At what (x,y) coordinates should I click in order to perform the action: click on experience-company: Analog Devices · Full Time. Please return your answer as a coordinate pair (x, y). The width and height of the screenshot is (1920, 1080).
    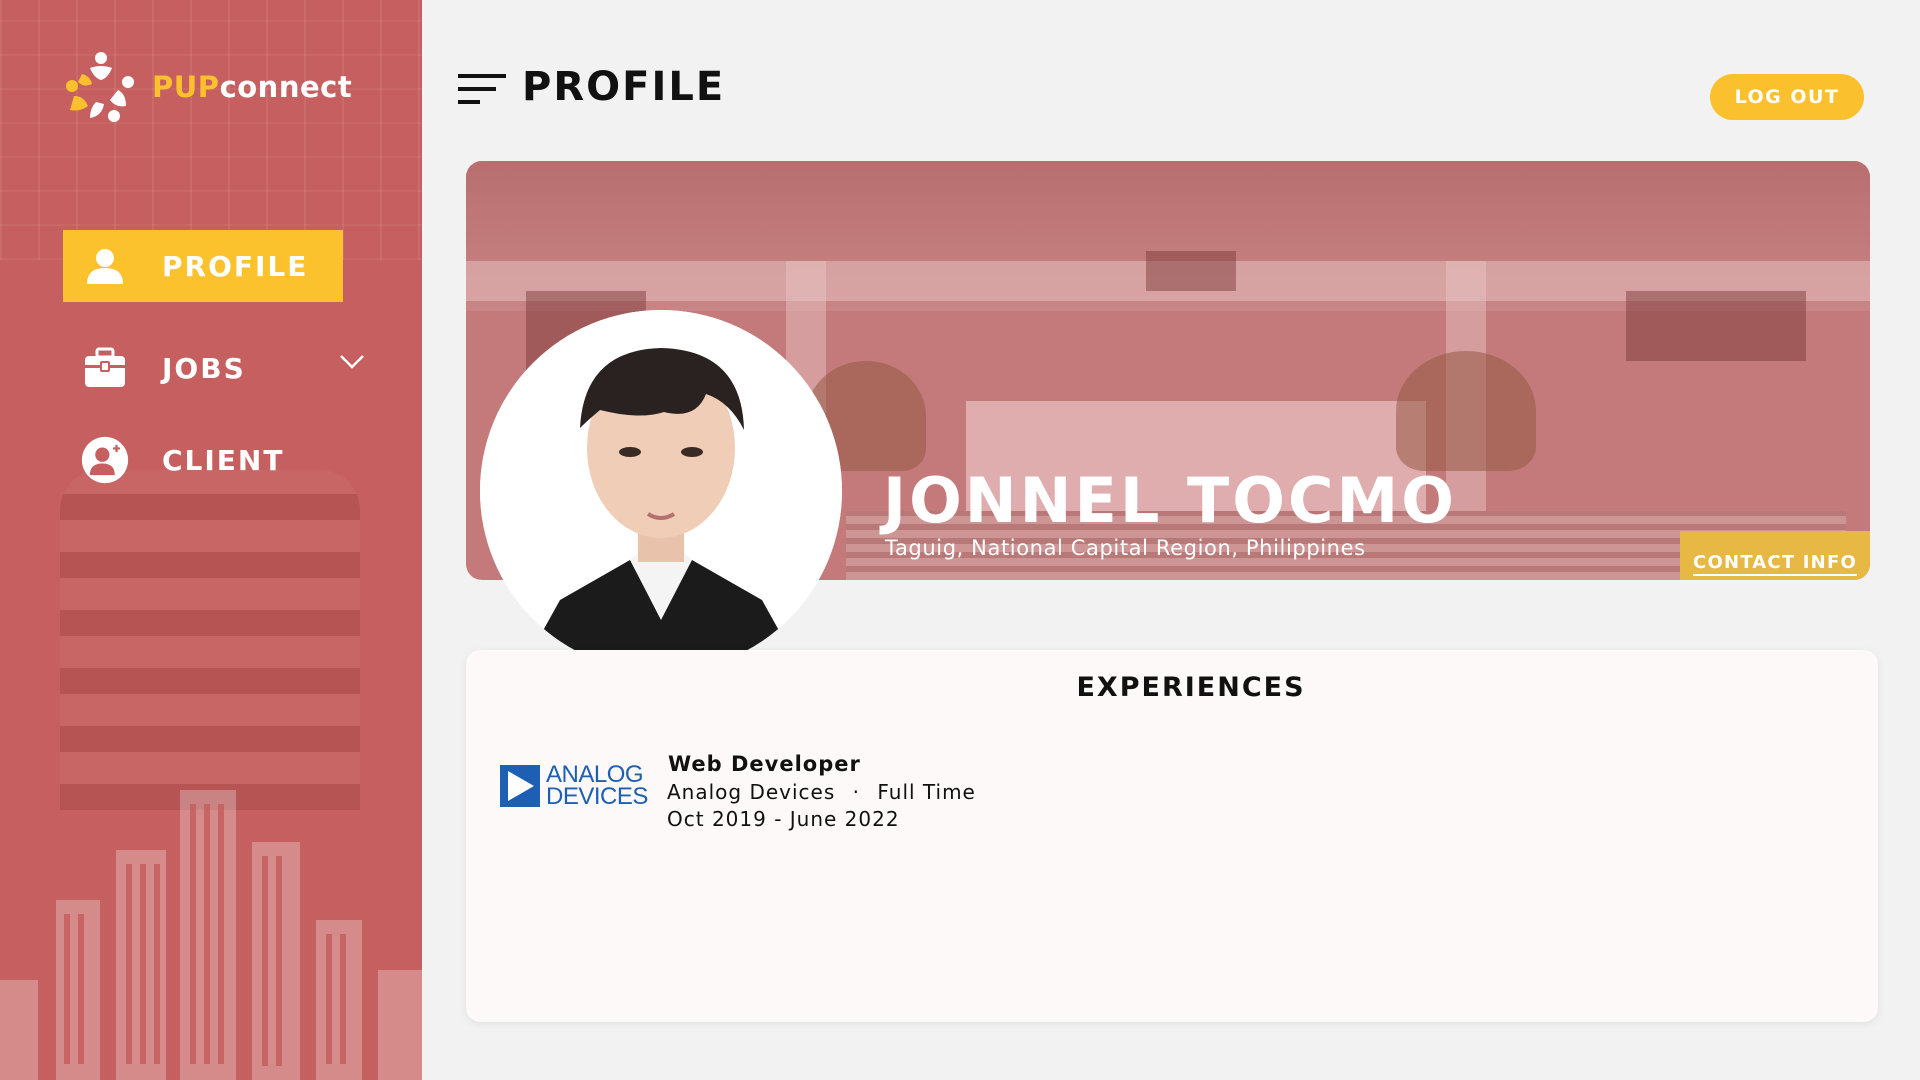
    Looking at the image, I should click on (821, 792).